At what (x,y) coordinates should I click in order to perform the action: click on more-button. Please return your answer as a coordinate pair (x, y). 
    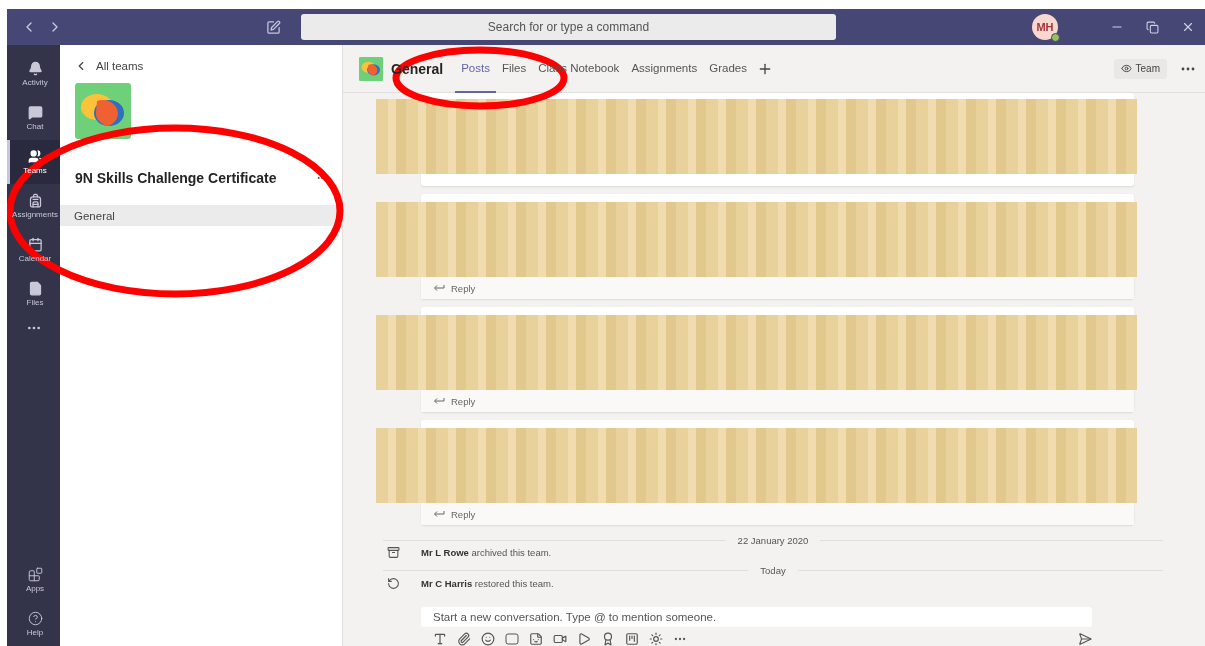
    Looking at the image, I should click on (1188, 68).